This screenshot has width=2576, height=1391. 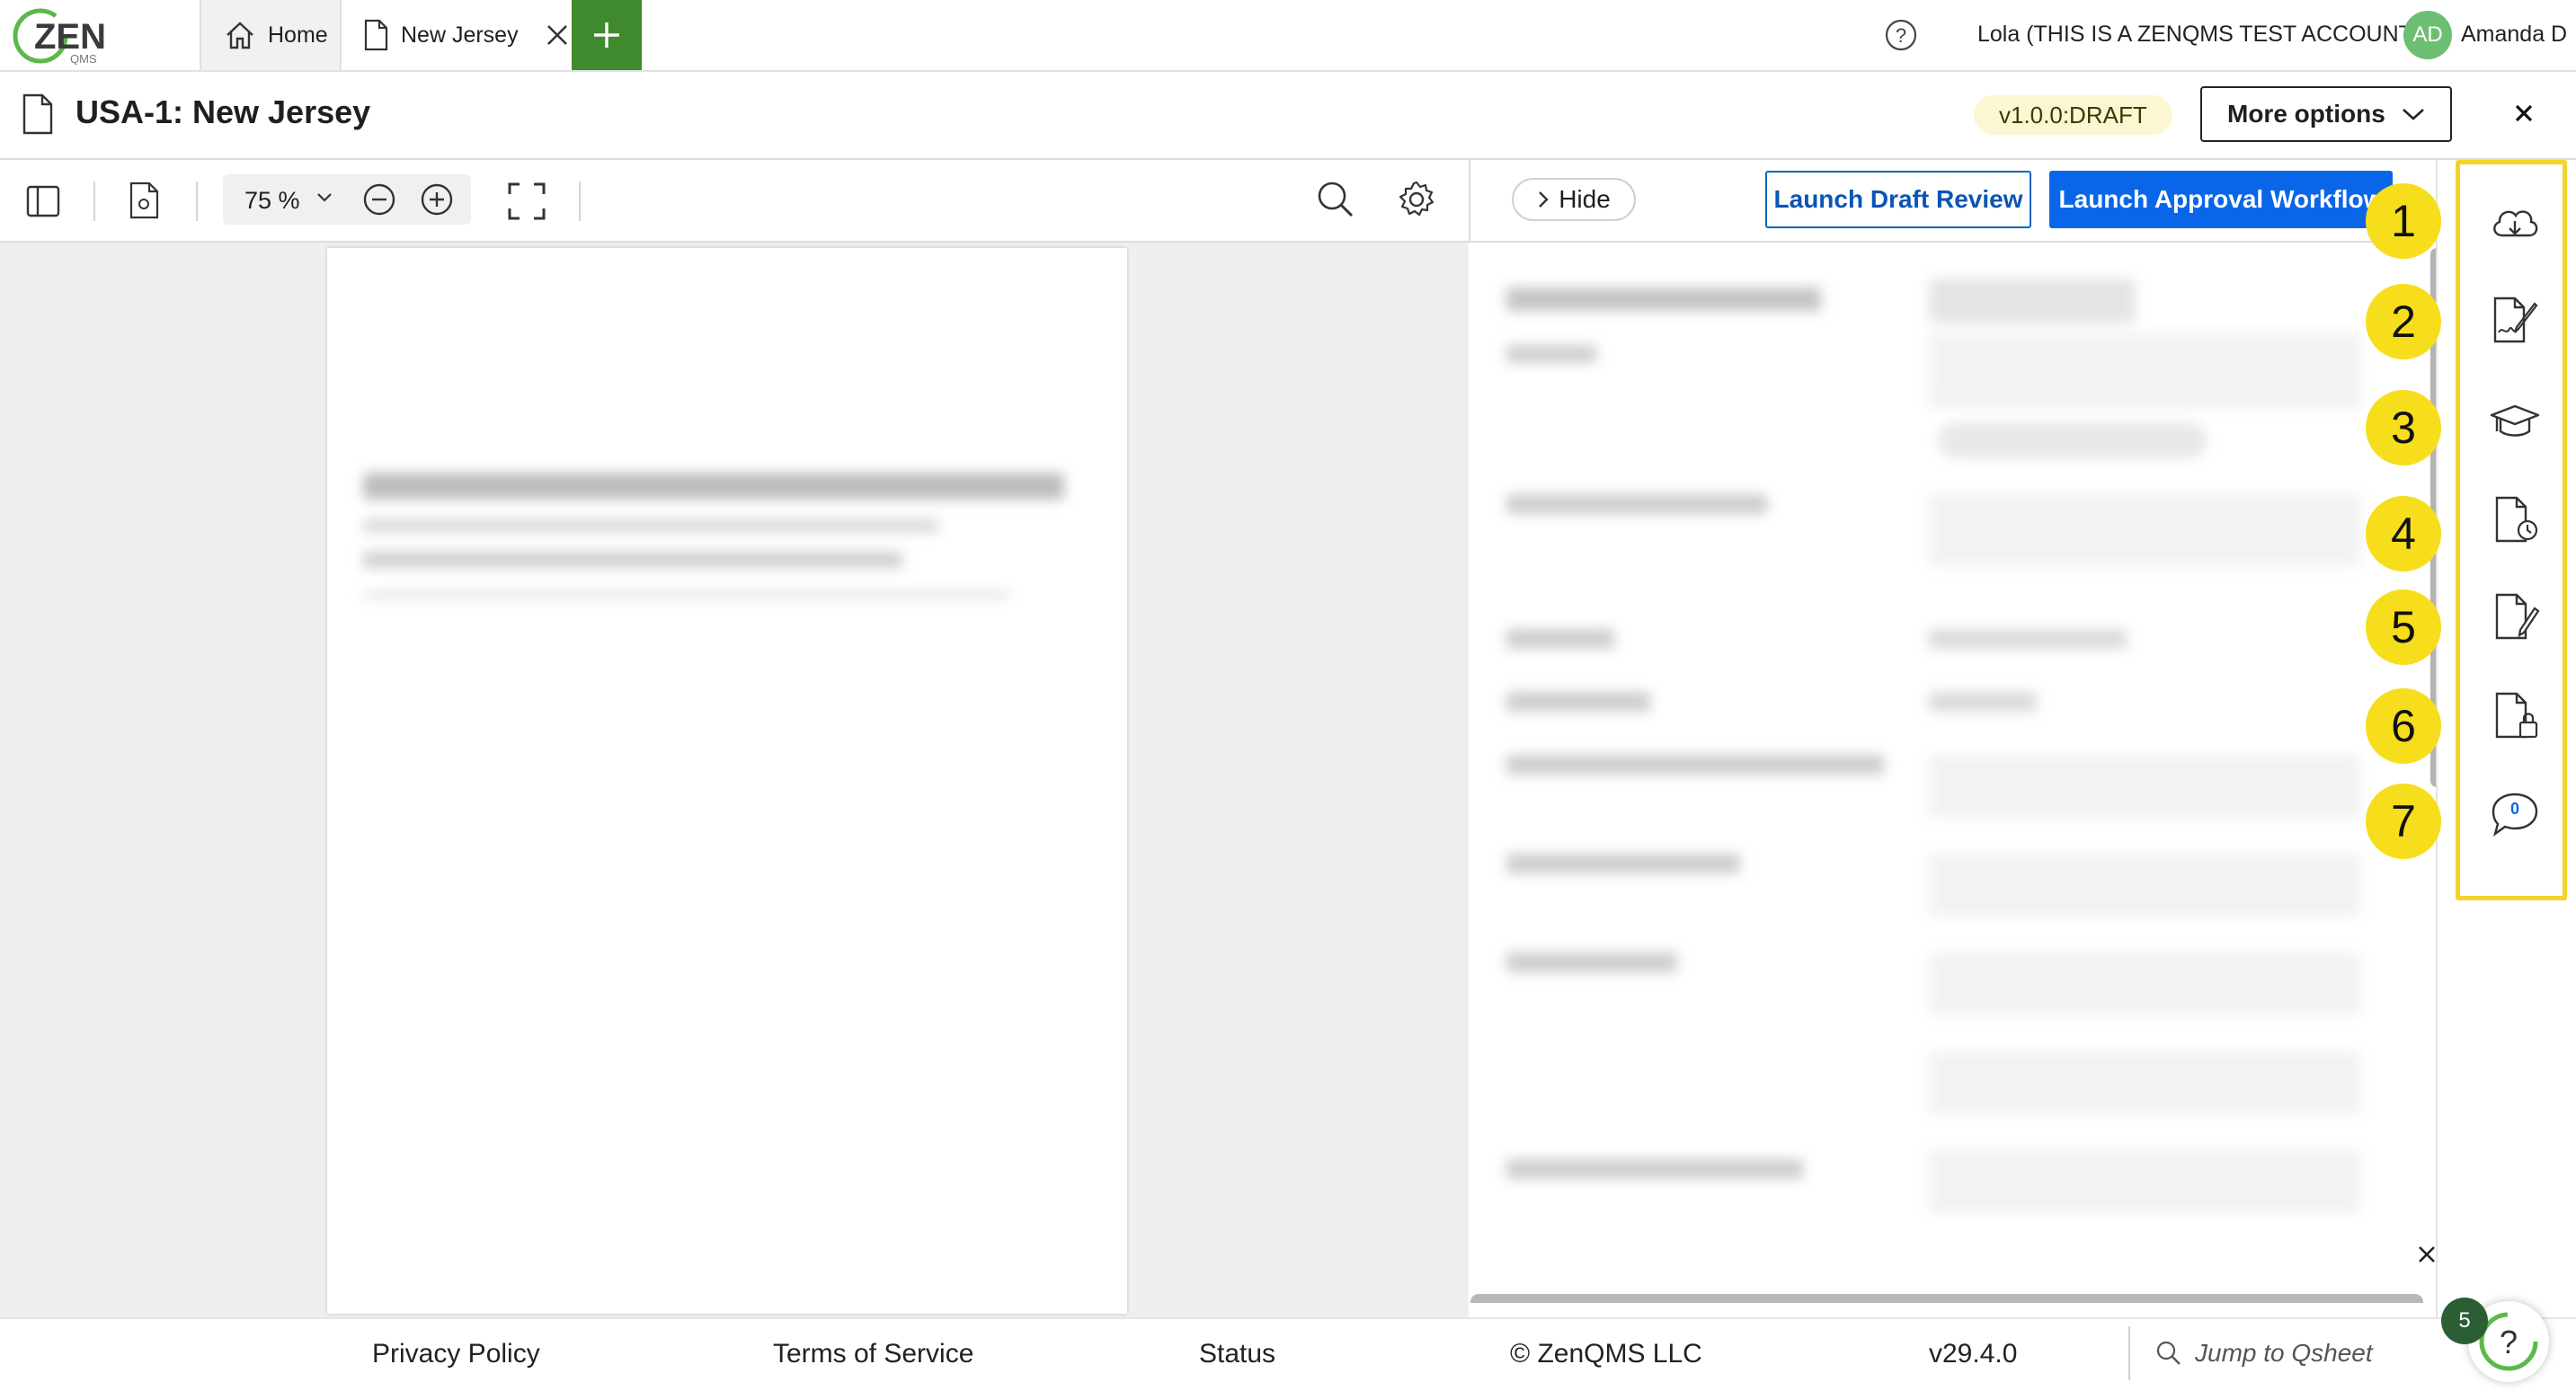 What do you see at coordinates (2514, 35) in the screenshot?
I see `user-name: Amanda D` at bounding box center [2514, 35].